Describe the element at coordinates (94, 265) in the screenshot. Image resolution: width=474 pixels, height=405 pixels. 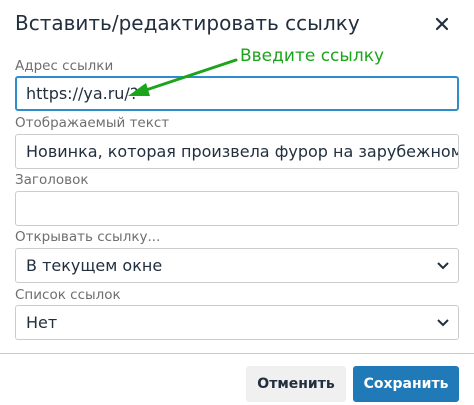
I see `target-select-value: В текущем окне` at that location.